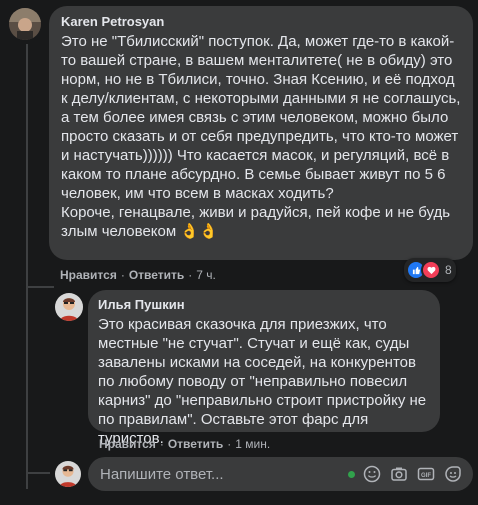 This screenshot has width=478, height=505. I want to click on comment-actions: Нравится · Ответить · 7 ч., so click(138, 275).